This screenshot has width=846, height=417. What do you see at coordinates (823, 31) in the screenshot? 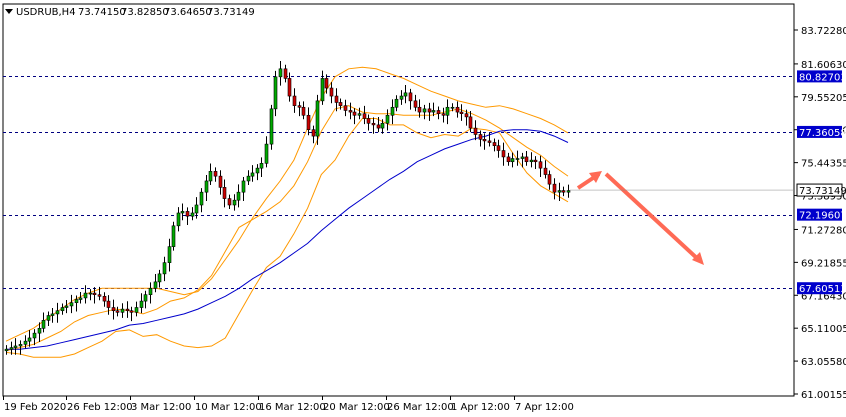
I see `y-tick-label: 83.72280` at bounding box center [823, 31].